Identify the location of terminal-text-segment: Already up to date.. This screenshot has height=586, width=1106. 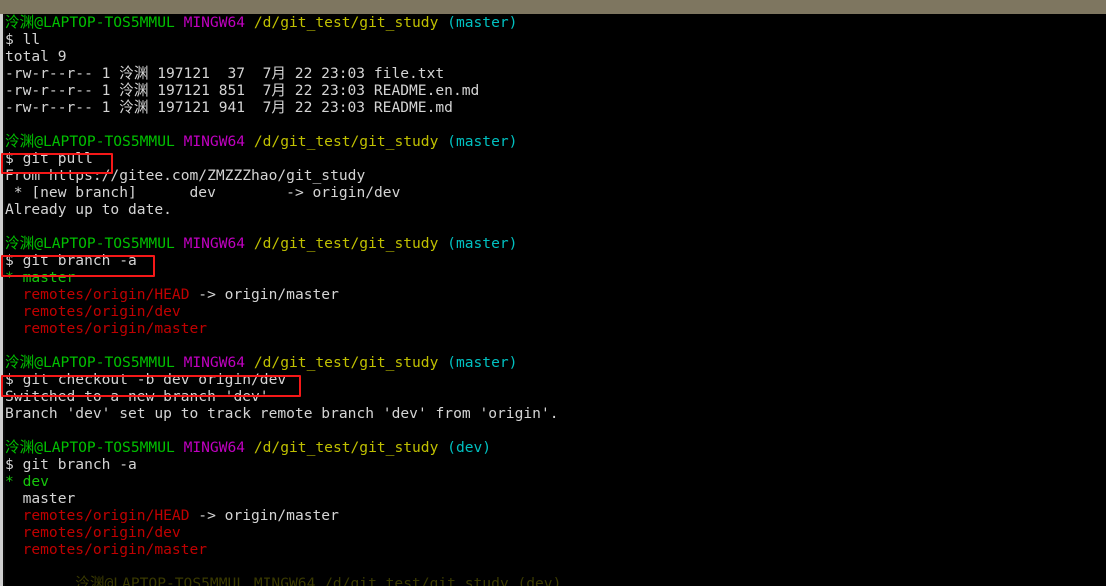
(88, 209).